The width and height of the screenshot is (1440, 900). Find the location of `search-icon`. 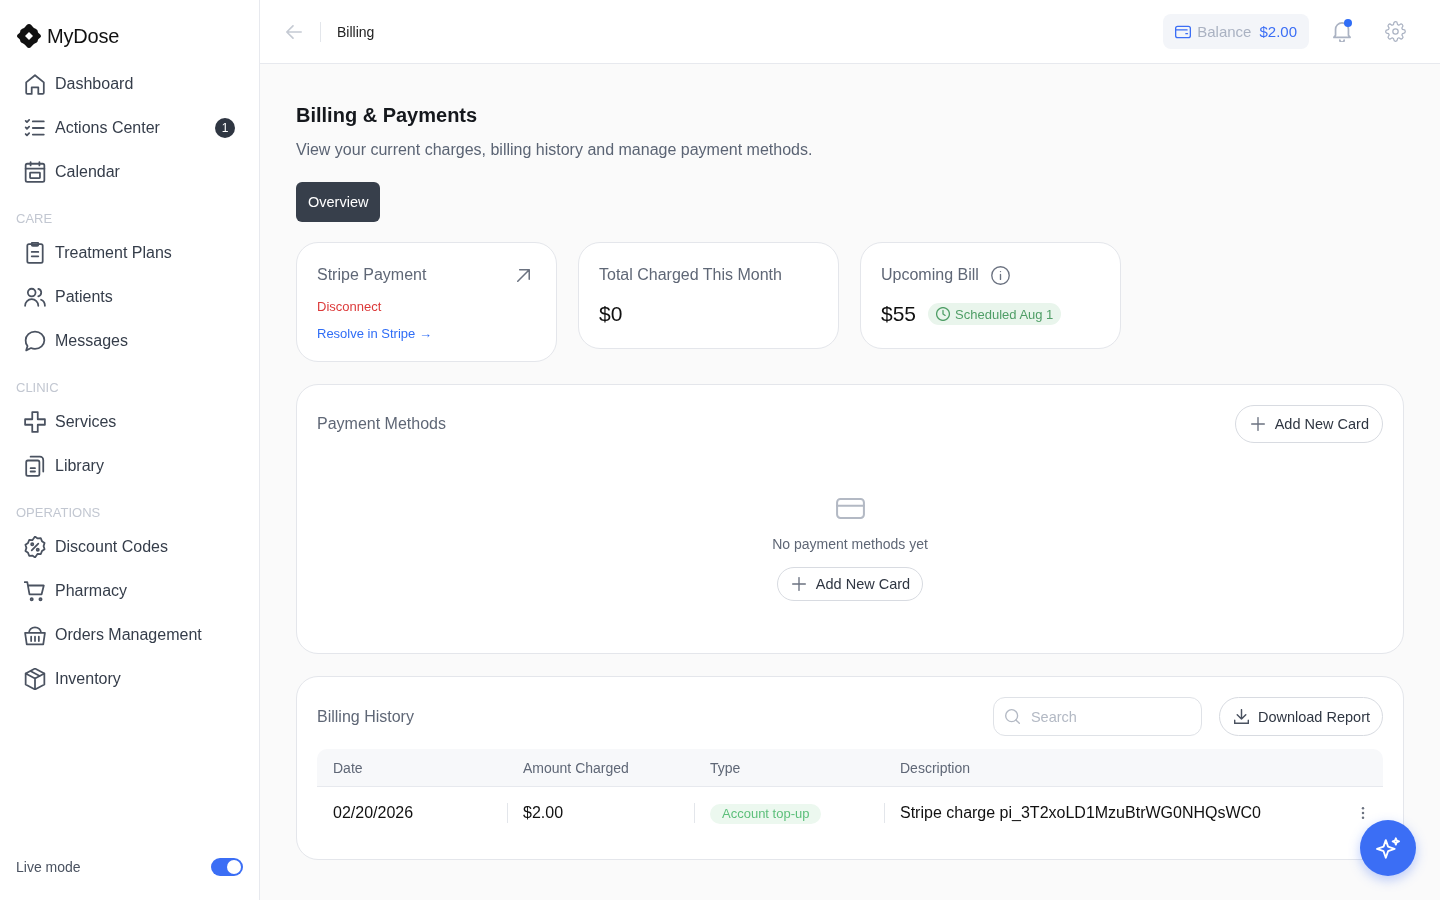

search-icon is located at coordinates (1012, 716).